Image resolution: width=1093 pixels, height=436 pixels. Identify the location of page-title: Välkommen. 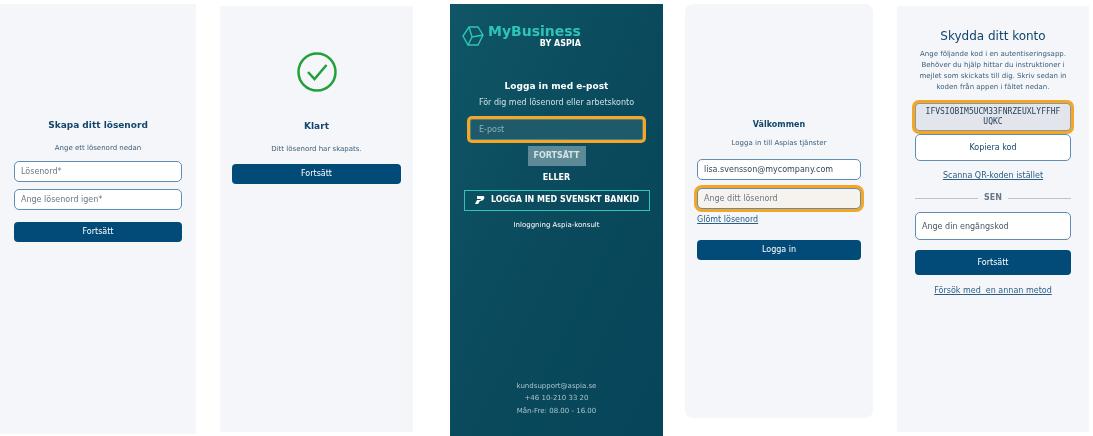
(779, 125).